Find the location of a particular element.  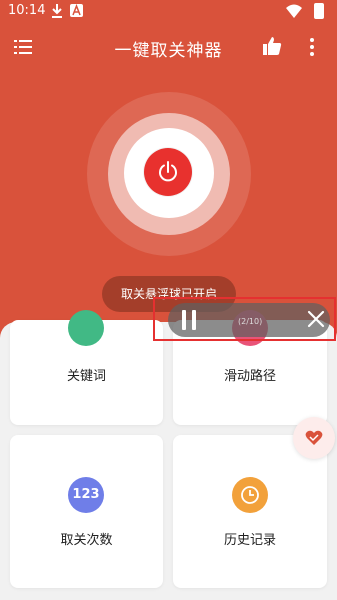

thumbs-up-icon is located at coordinates (272, 46).